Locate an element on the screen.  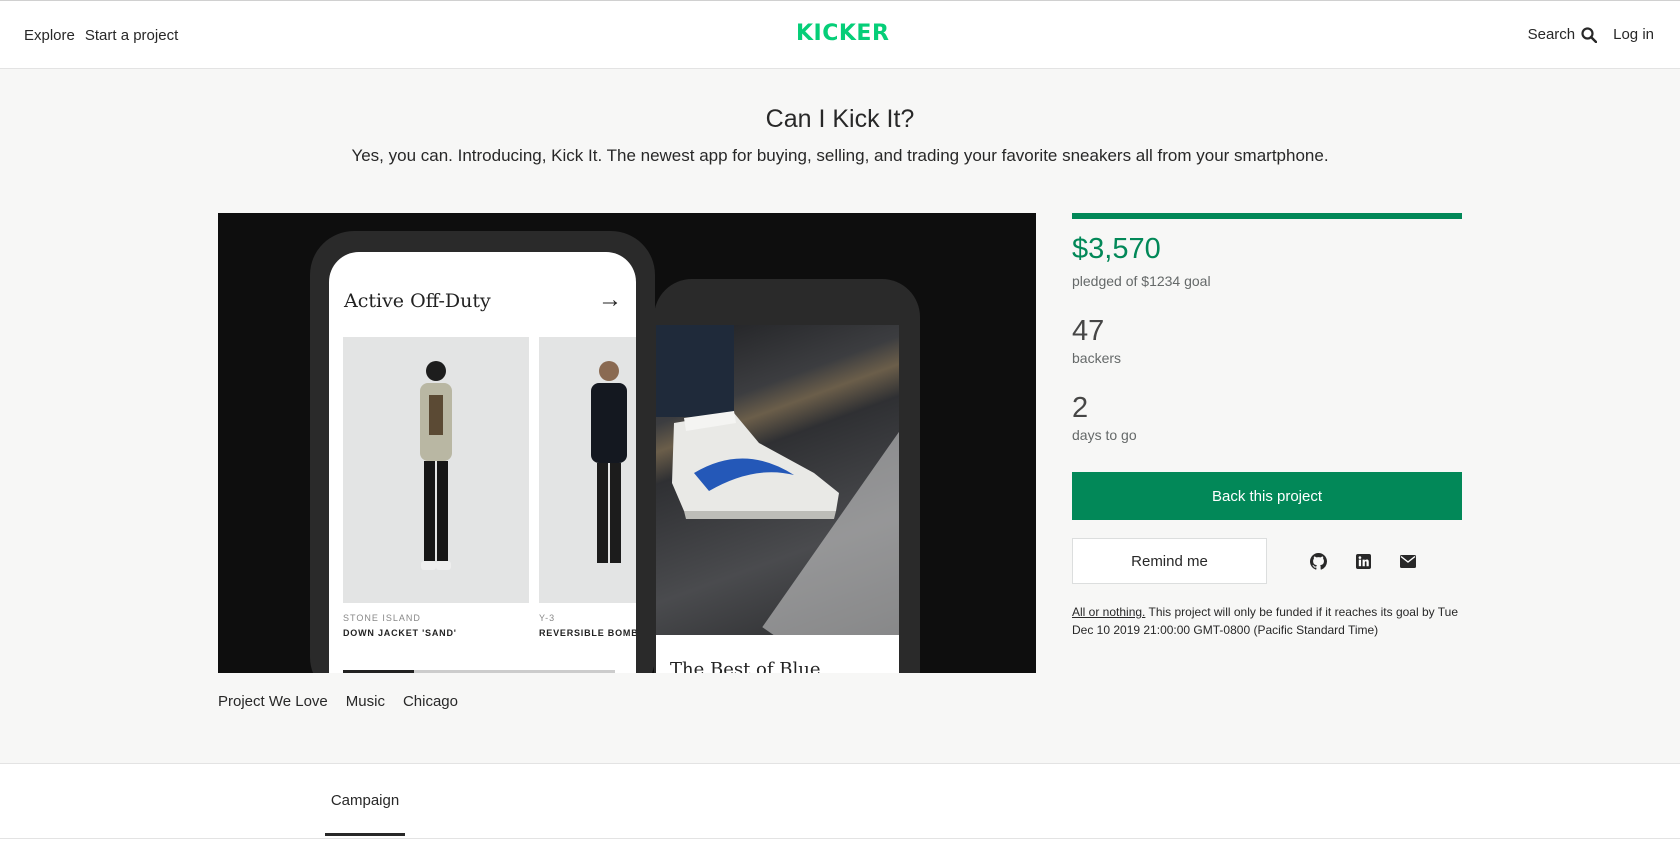
days-to-go-count: 2 is located at coordinates (1080, 408).